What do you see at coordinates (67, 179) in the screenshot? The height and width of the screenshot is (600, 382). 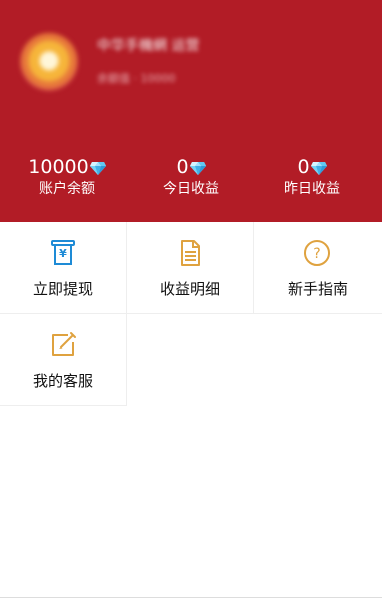 I see `stat-account-balance: 10000 账户余额` at bounding box center [67, 179].